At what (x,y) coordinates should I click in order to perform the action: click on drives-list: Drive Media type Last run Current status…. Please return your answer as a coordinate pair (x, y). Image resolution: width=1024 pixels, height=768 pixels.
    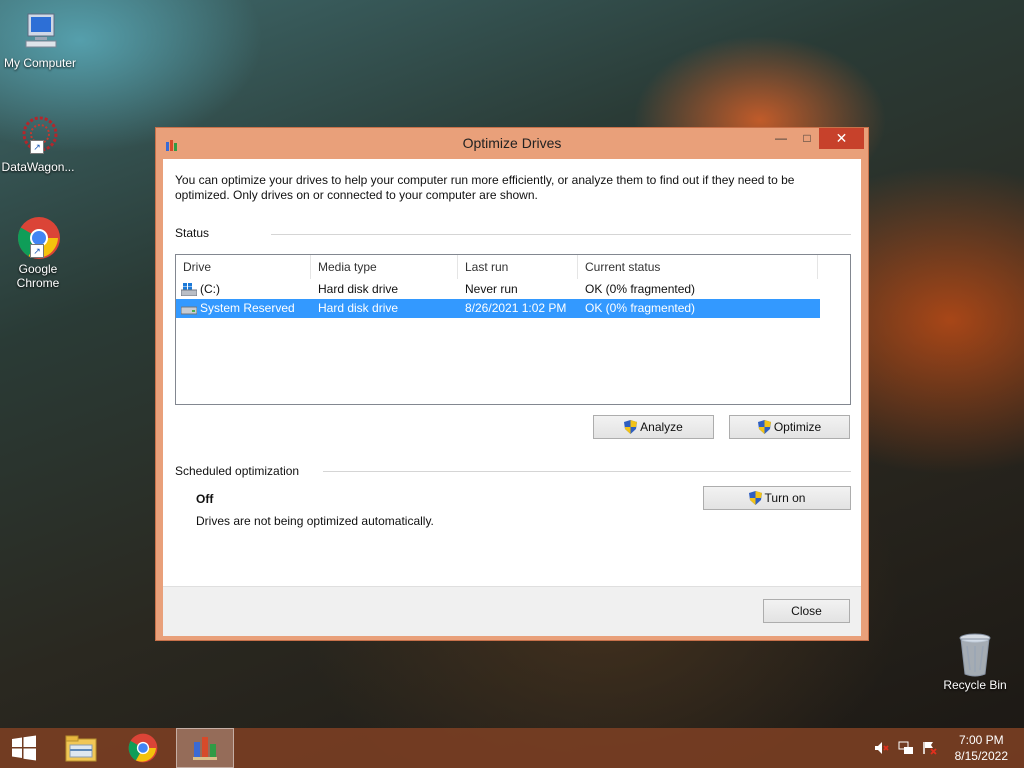
    Looking at the image, I should click on (513, 329).